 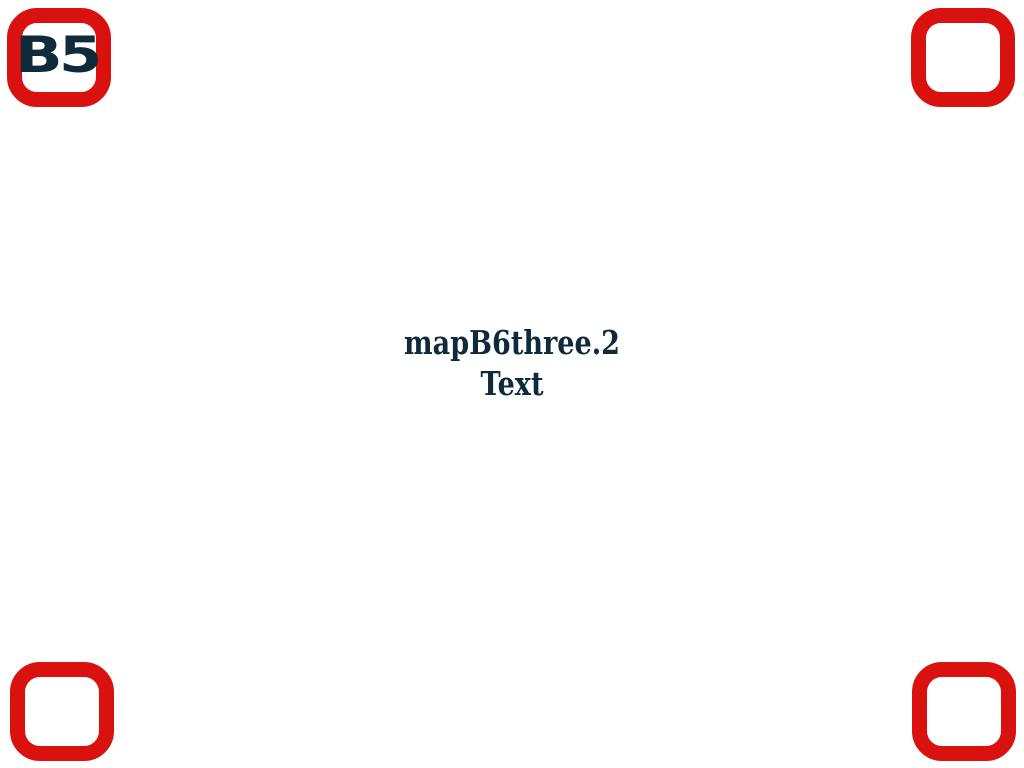 I want to click on top-right-corner-frame, so click(x=963, y=57).